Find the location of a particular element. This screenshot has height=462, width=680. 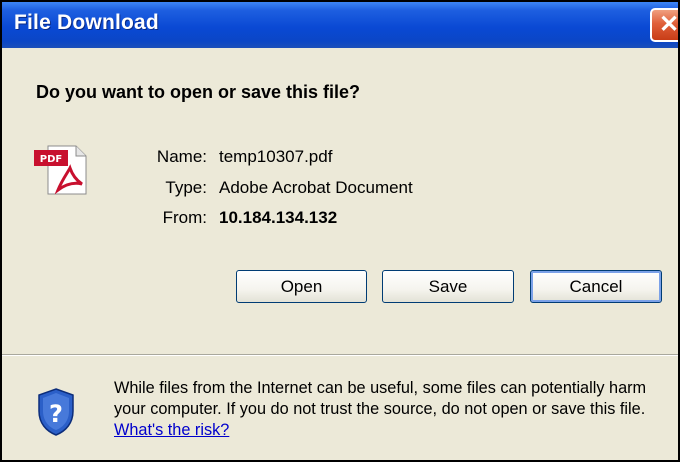

dialog-question: Do you want to open or save this file? is located at coordinates (198, 92).